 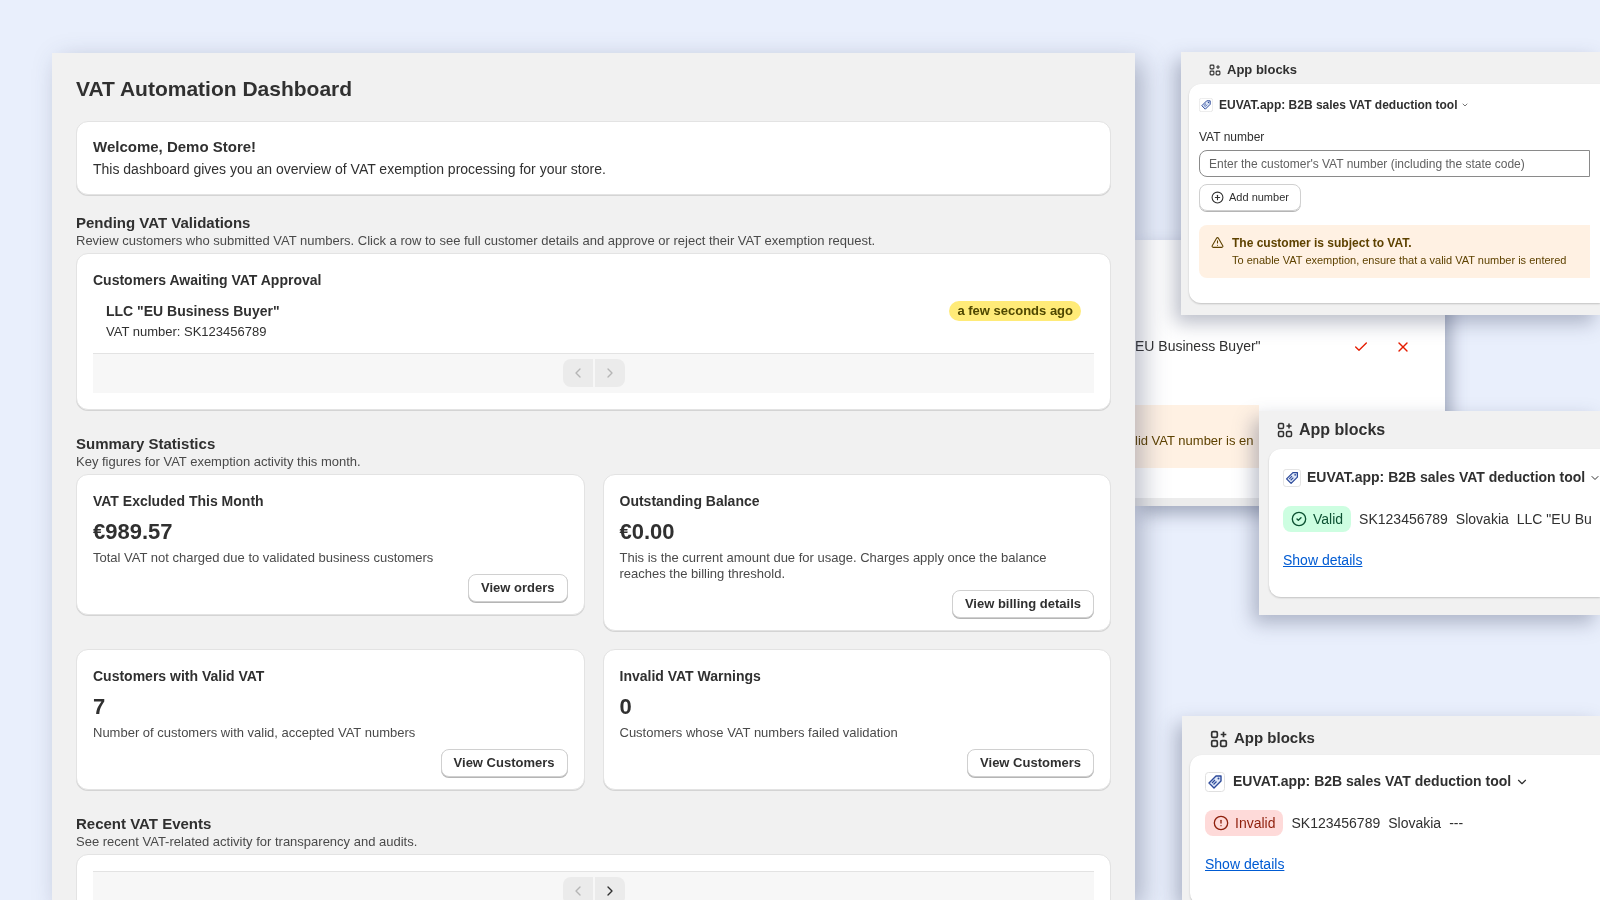 What do you see at coordinates (1015, 310) in the screenshot?
I see `time-badge: a few seconds ago` at bounding box center [1015, 310].